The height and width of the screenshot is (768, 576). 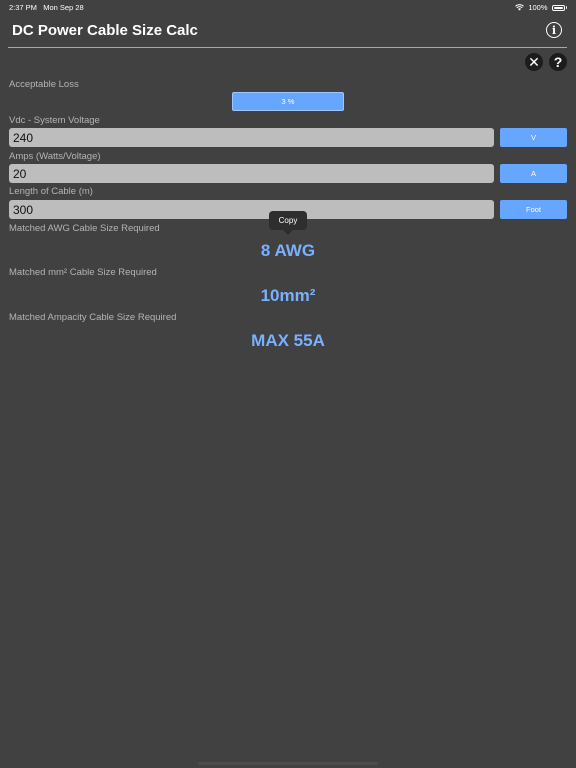 I want to click on status-time: 2:37 PM Mon Sep 28, so click(x=46, y=7).